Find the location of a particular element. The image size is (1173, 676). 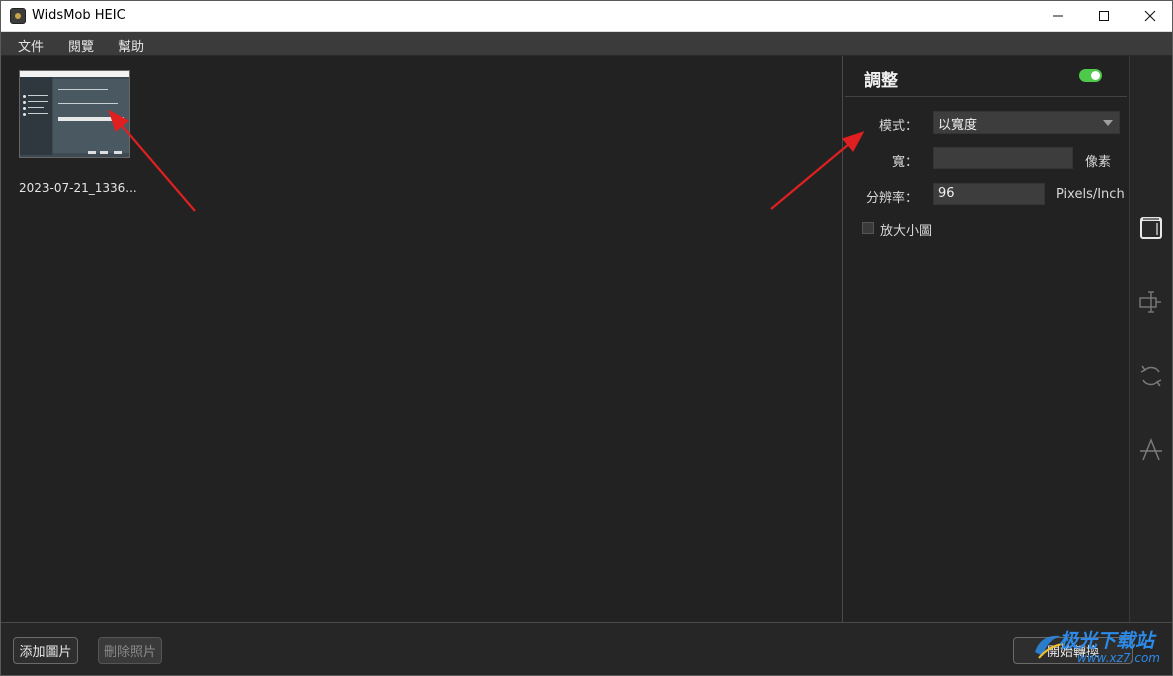

window-title: WidsMob HEIC is located at coordinates (79, 15).